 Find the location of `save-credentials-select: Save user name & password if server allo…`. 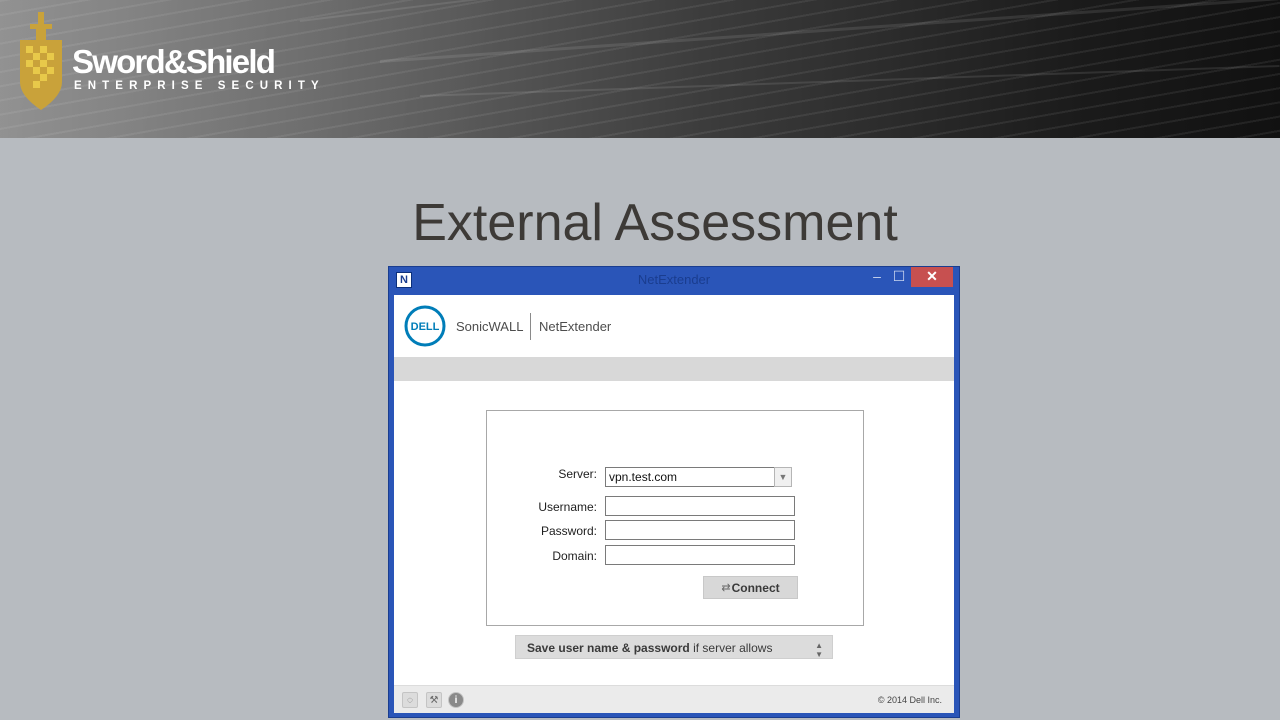

save-credentials-select: Save user name & password if server allo… is located at coordinates (674, 647).